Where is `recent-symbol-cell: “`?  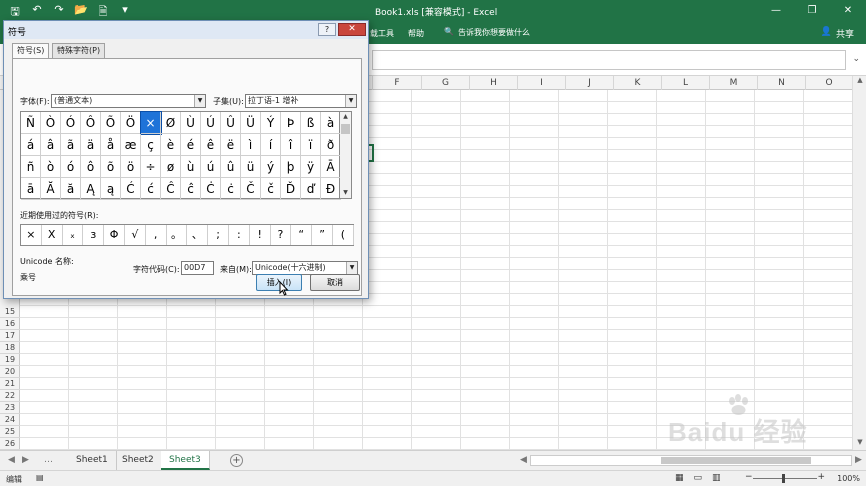
recent-symbol-cell: “ is located at coordinates (302, 235).